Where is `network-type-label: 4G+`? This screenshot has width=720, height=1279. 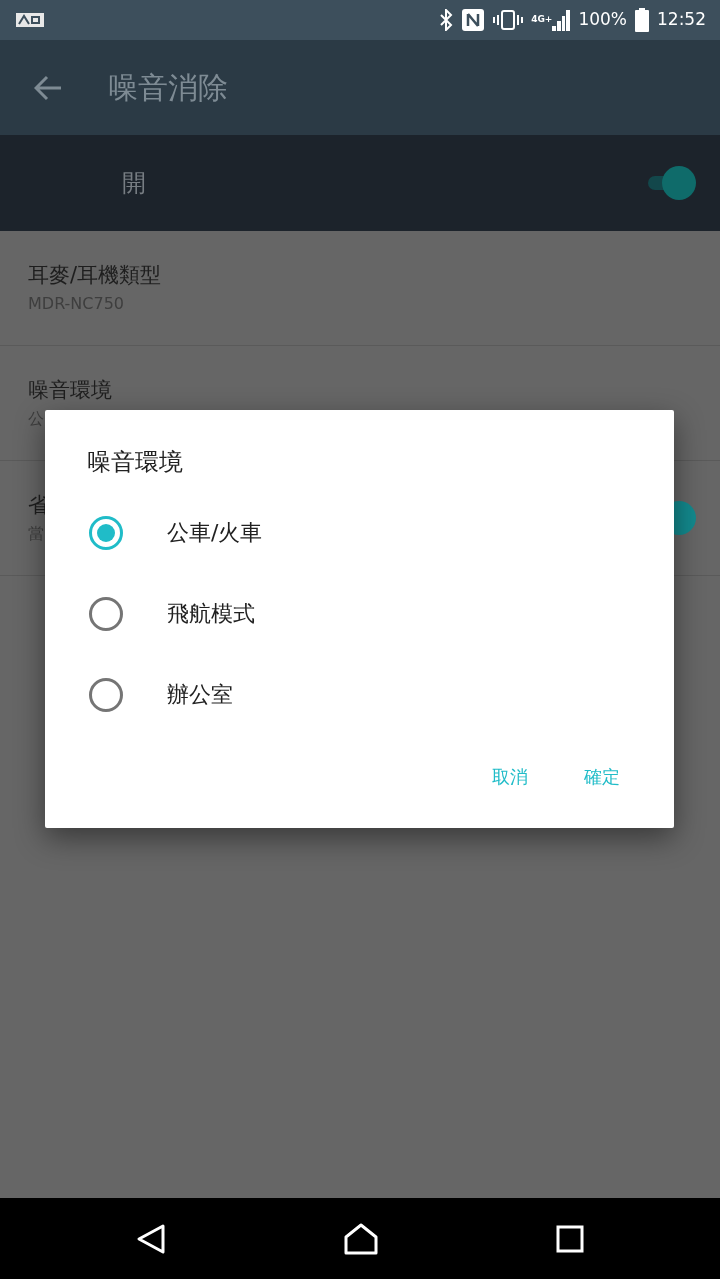 network-type-label: 4G+ is located at coordinates (542, 20).